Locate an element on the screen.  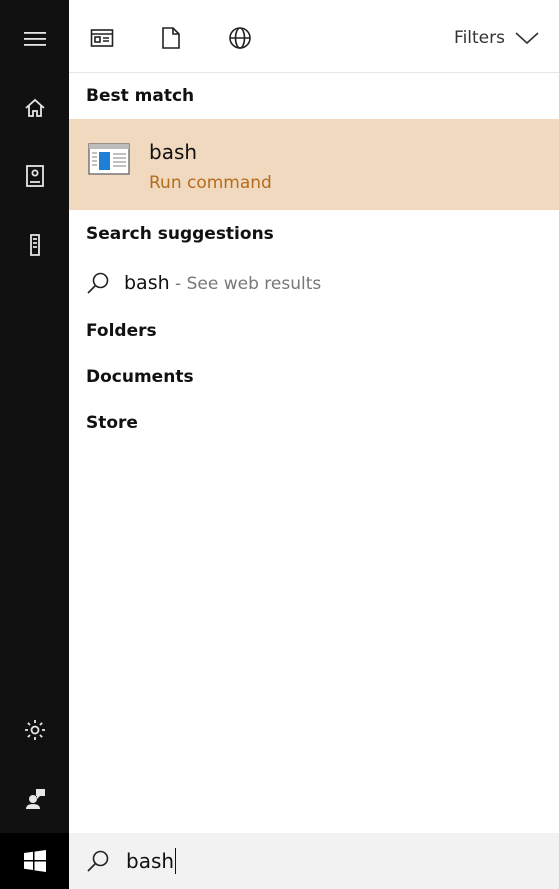
search-suggestions-heading: Search suggestions is located at coordinates (180, 234).